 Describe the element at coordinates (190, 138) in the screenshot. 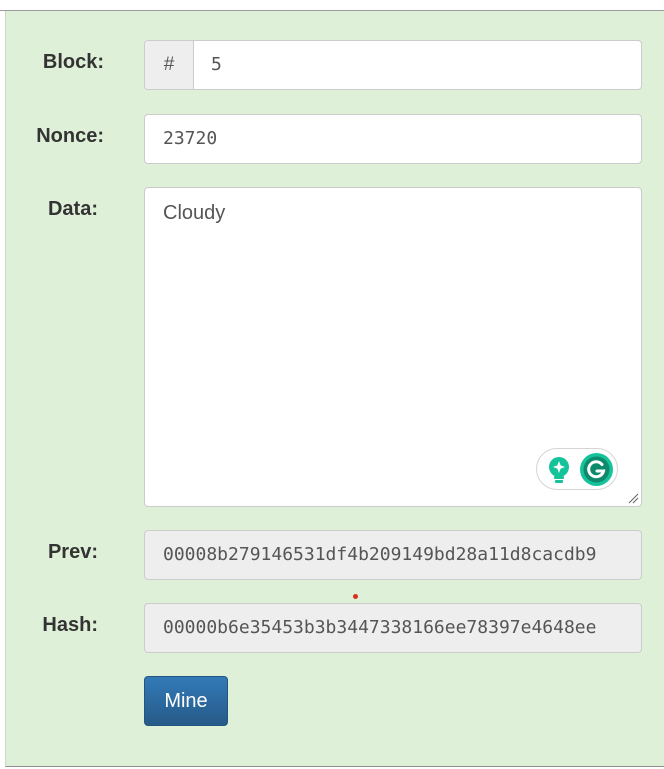

I see `nonce-value: 23720` at that location.